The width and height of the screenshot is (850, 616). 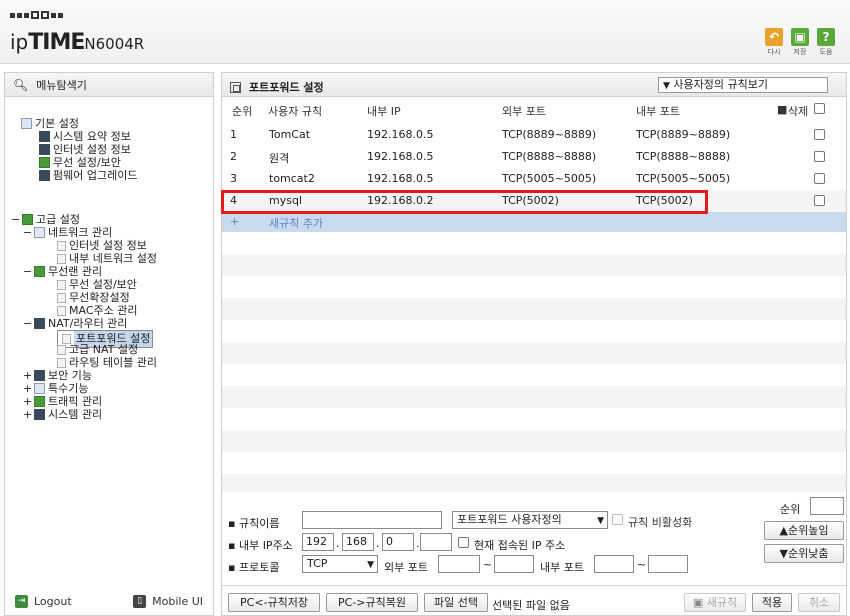 I want to click on special-icon, so click(x=39, y=388).